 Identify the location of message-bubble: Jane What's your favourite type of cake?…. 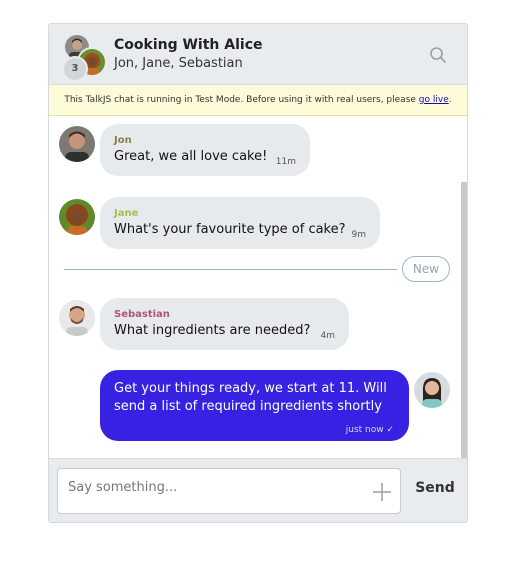
(240, 223).